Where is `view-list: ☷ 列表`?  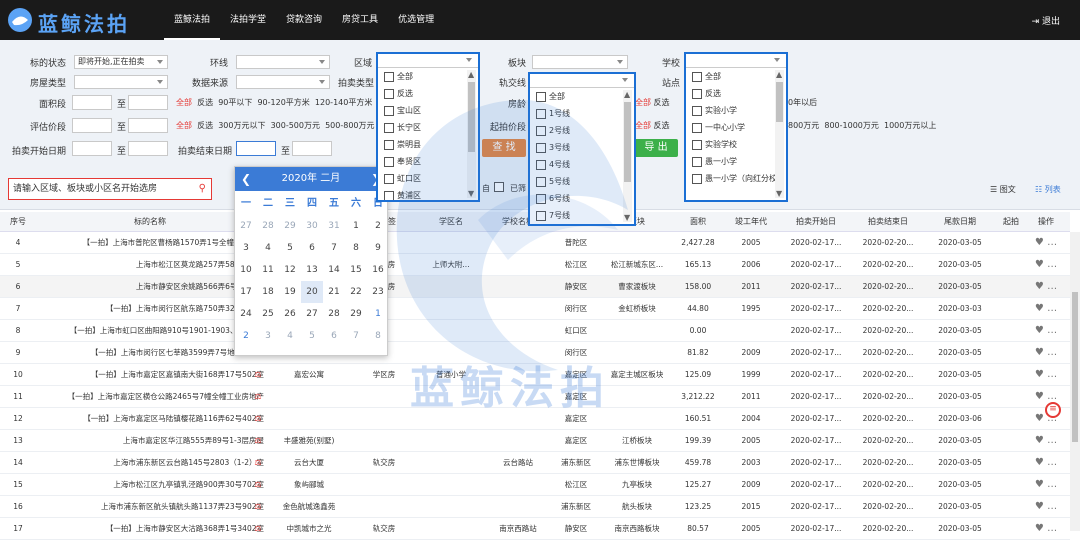
view-list: ☷ 列表 is located at coordinates (1048, 189).